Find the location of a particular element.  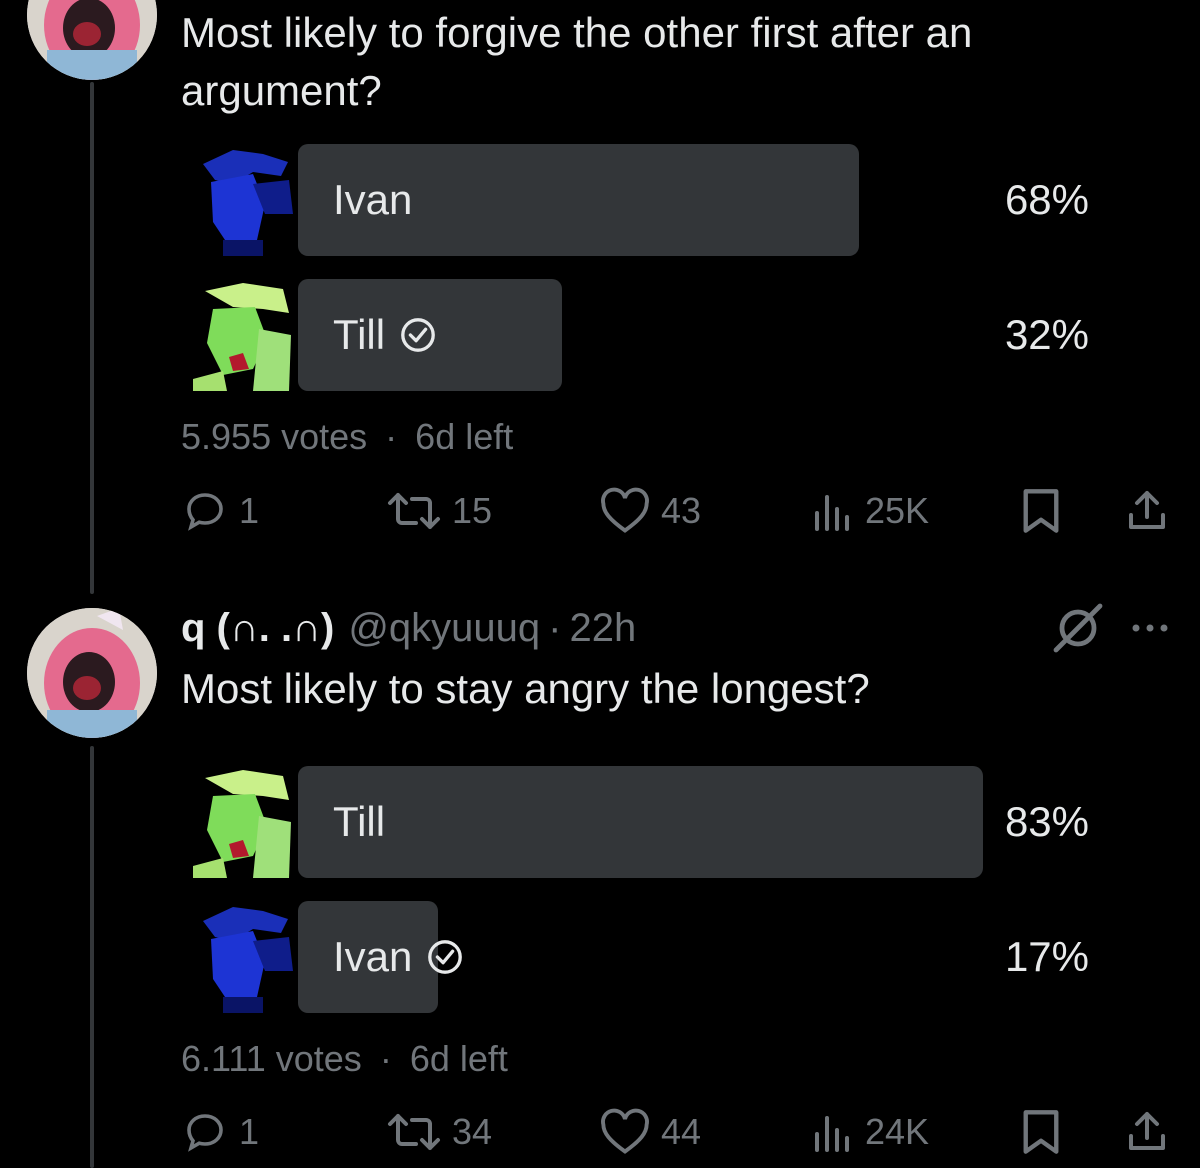

poll-meta: 6.111 votes · 6d left is located at coordinates (344, 1059).